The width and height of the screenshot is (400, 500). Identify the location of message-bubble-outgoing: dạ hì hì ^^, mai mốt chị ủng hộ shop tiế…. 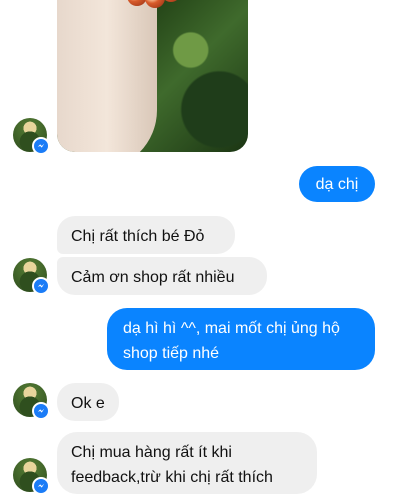
(241, 339).